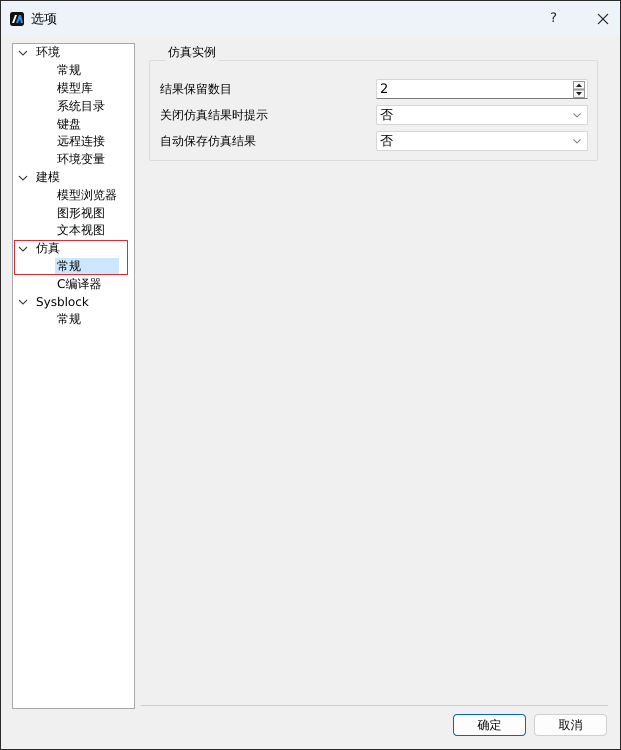  Describe the element at coordinates (87, 88) in the screenshot. I see `tree-item: 模型库` at that location.